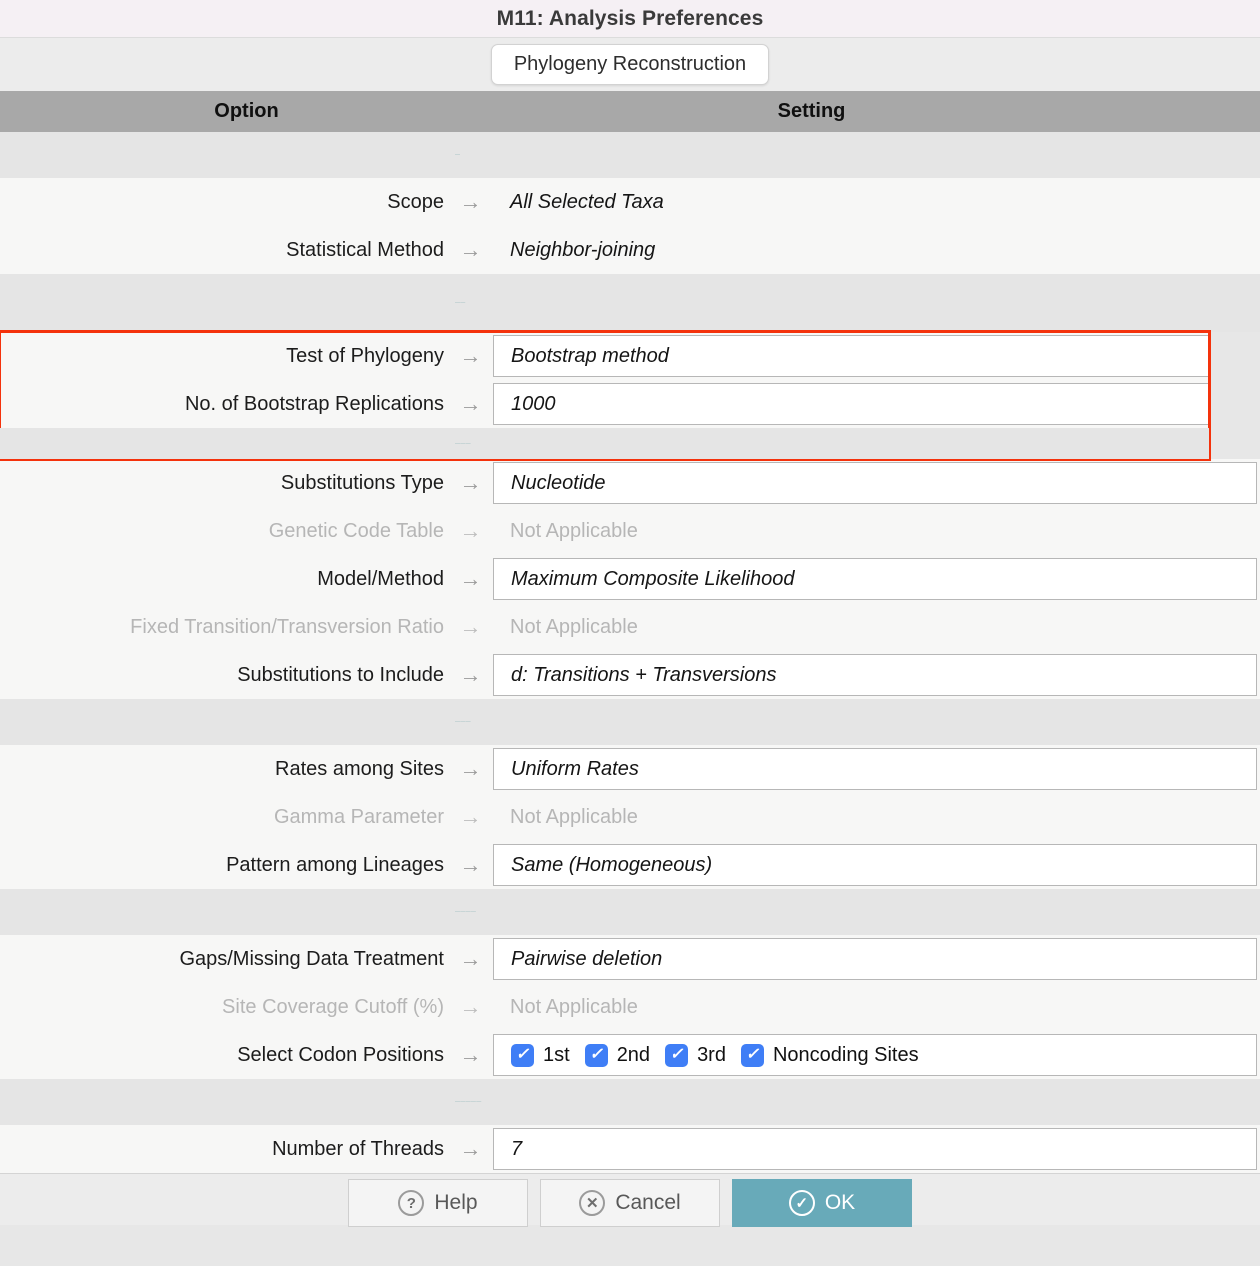 This screenshot has width=1260, height=1266. Describe the element at coordinates (362, 482) in the screenshot. I see `row-label: Substitutions Type` at that location.